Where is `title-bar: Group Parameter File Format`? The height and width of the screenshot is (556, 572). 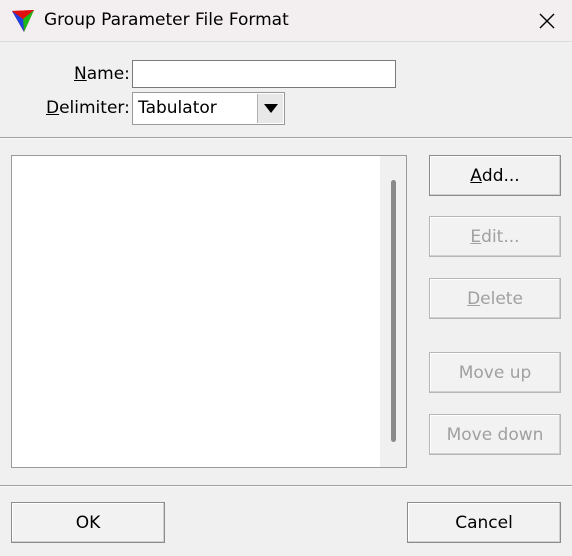 title-bar: Group Parameter File Format is located at coordinates (286, 21).